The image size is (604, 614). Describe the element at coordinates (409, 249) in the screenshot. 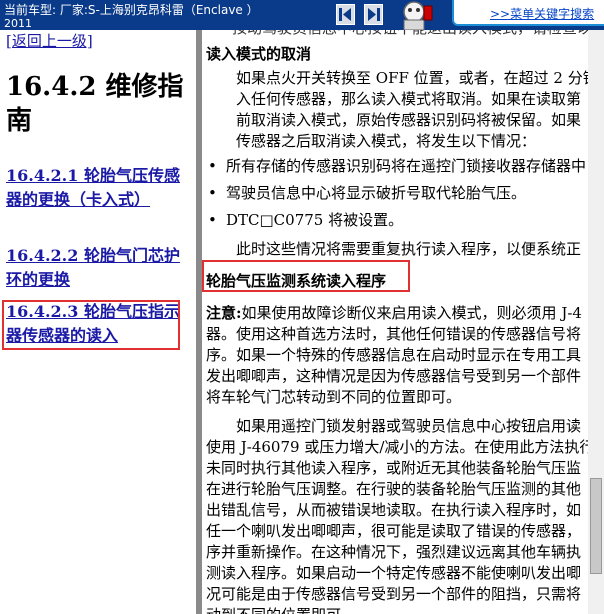

I see `paragraph-repeat-learn: 此时这些情况将需要重复执行读入程序，以便系统正` at that location.